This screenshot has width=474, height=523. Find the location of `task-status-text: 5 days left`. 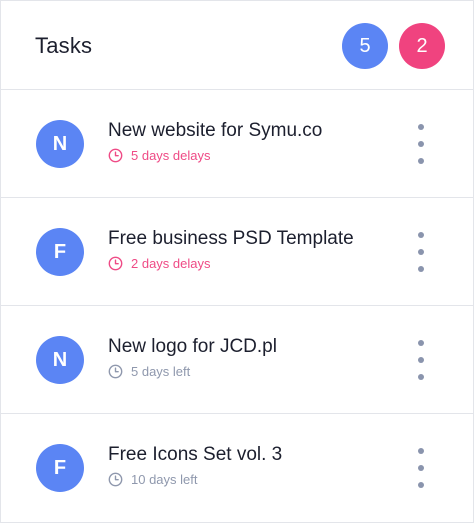

task-status-text: 5 days left is located at coordinates (161, 371).